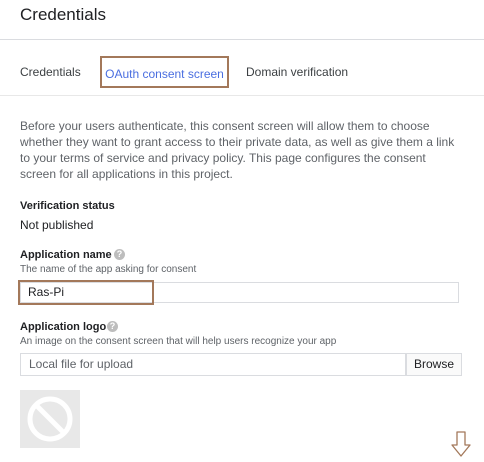 The width and height of the screenshot is (484, 462). Describe the element at coordinates (297, 72) in the screenshot. I see `tab-domain-verification: Domain verification` at that location.